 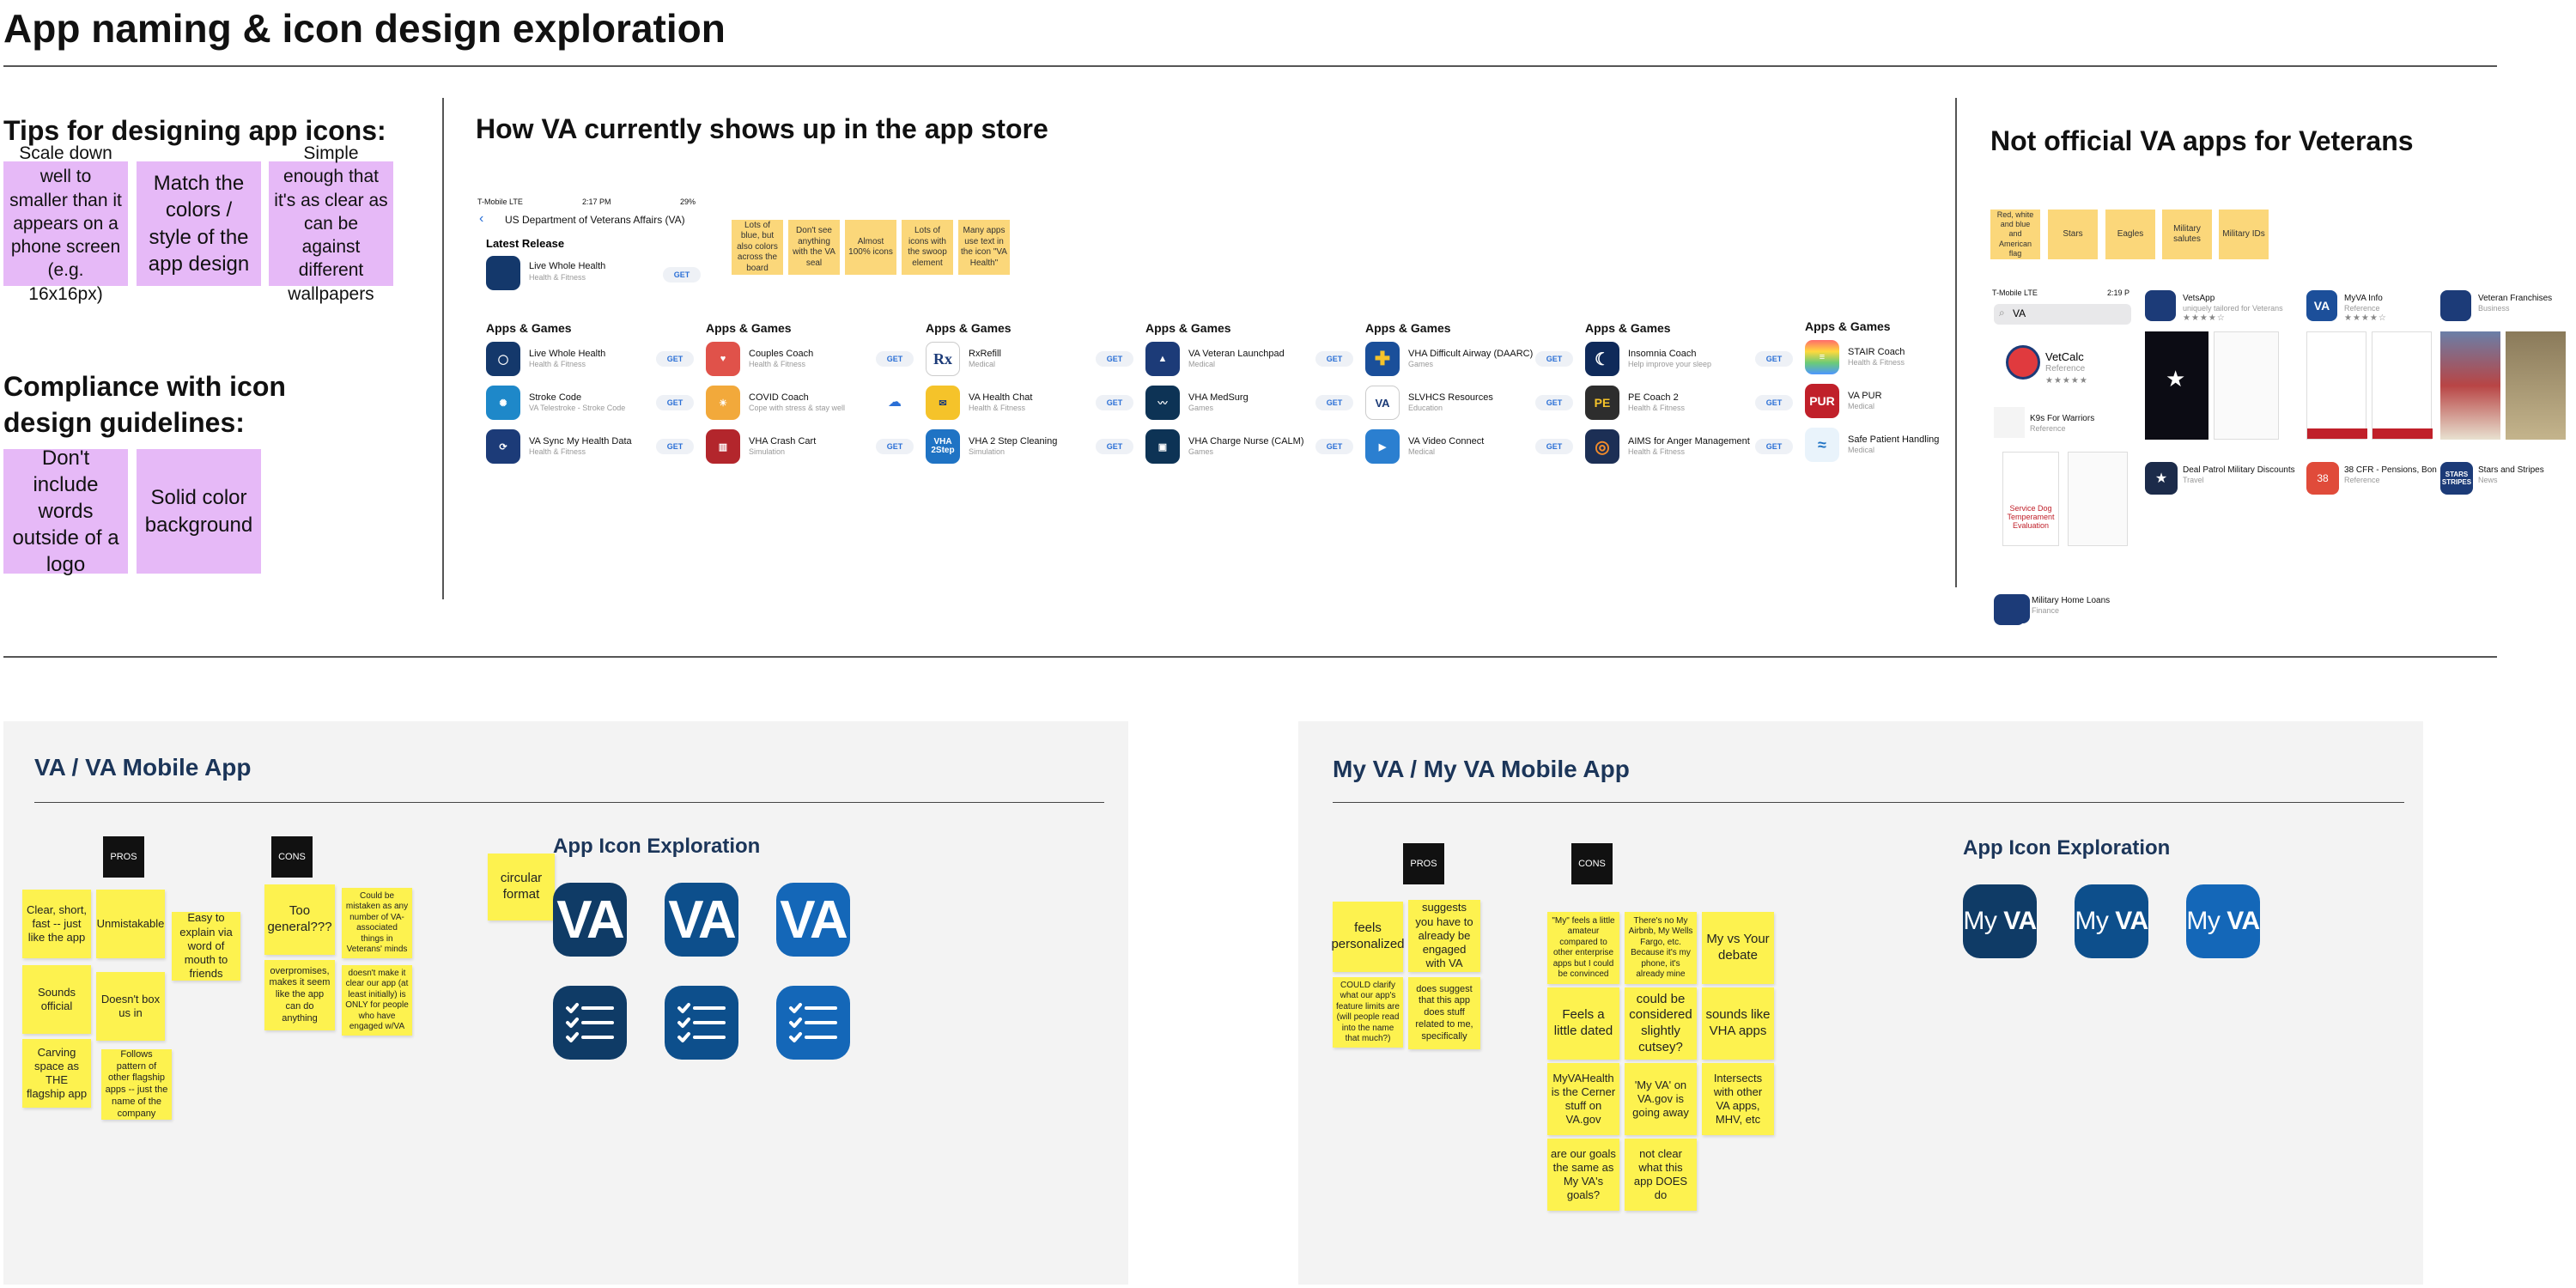 What do you see at coordinates (2046, 610) in the screenshot?
I see `app-category: Finance` at bounding box center [2046, 610].